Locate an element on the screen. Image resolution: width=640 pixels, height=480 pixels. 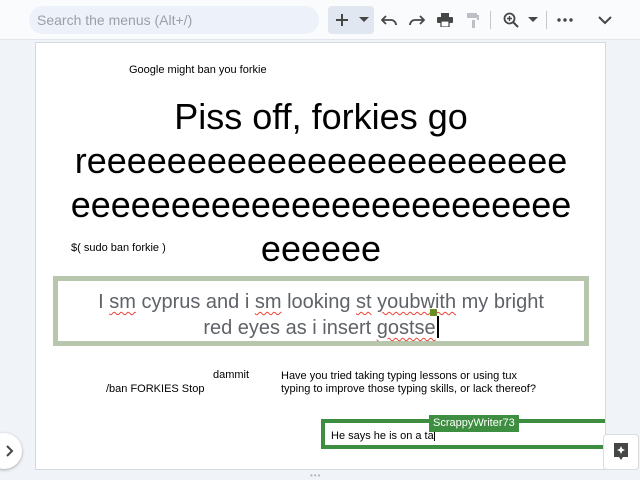
panel-drag-handle: ••• is located at coordinates (315, 475).